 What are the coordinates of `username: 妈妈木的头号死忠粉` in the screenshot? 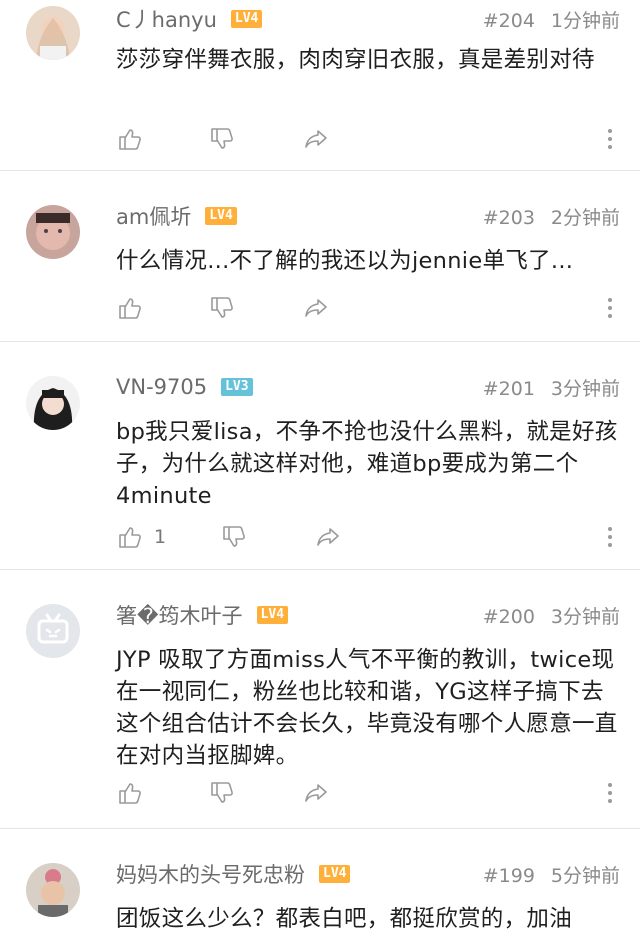 It's located at (210, 874).